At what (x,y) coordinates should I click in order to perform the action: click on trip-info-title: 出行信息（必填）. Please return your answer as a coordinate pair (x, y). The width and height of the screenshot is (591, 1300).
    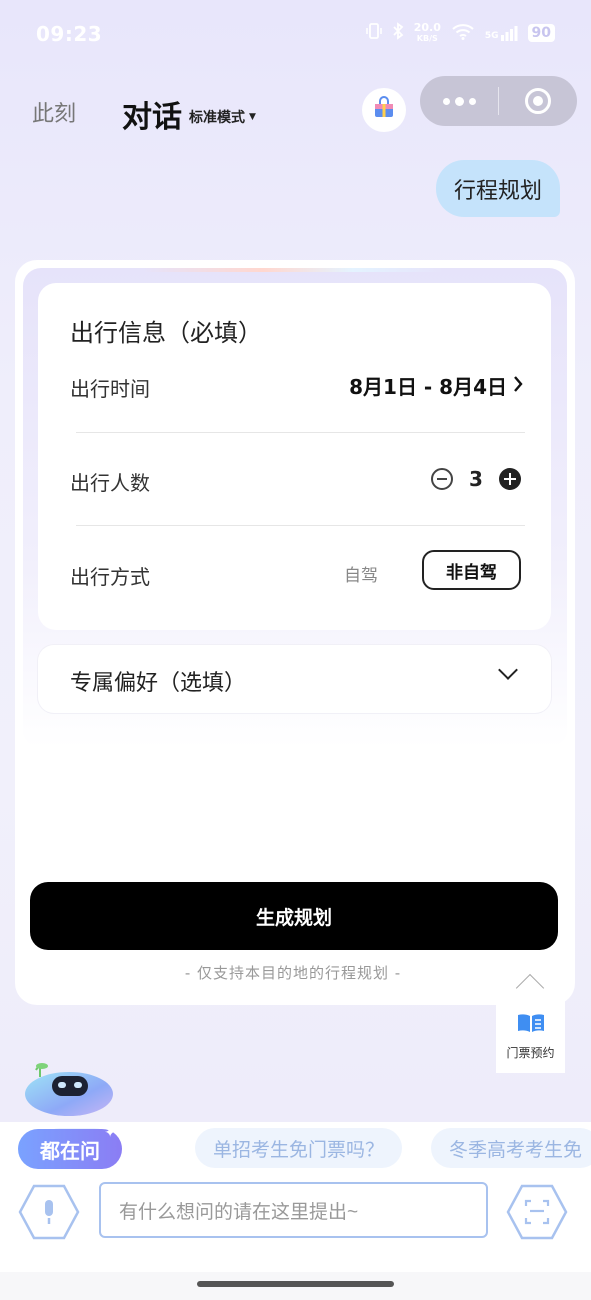
    Looking at the image, I should click on (166, 333).